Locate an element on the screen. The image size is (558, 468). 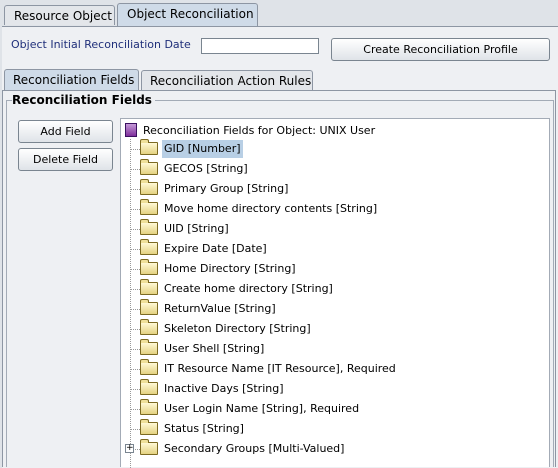
delete-field-button: Delete Field is located at coordinates (65, 159).